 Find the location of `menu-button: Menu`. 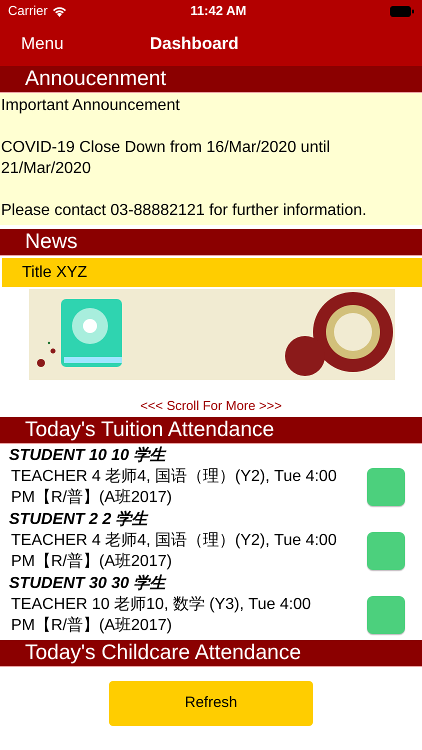

menu-button: Menu is located at coordinates (42, 44).